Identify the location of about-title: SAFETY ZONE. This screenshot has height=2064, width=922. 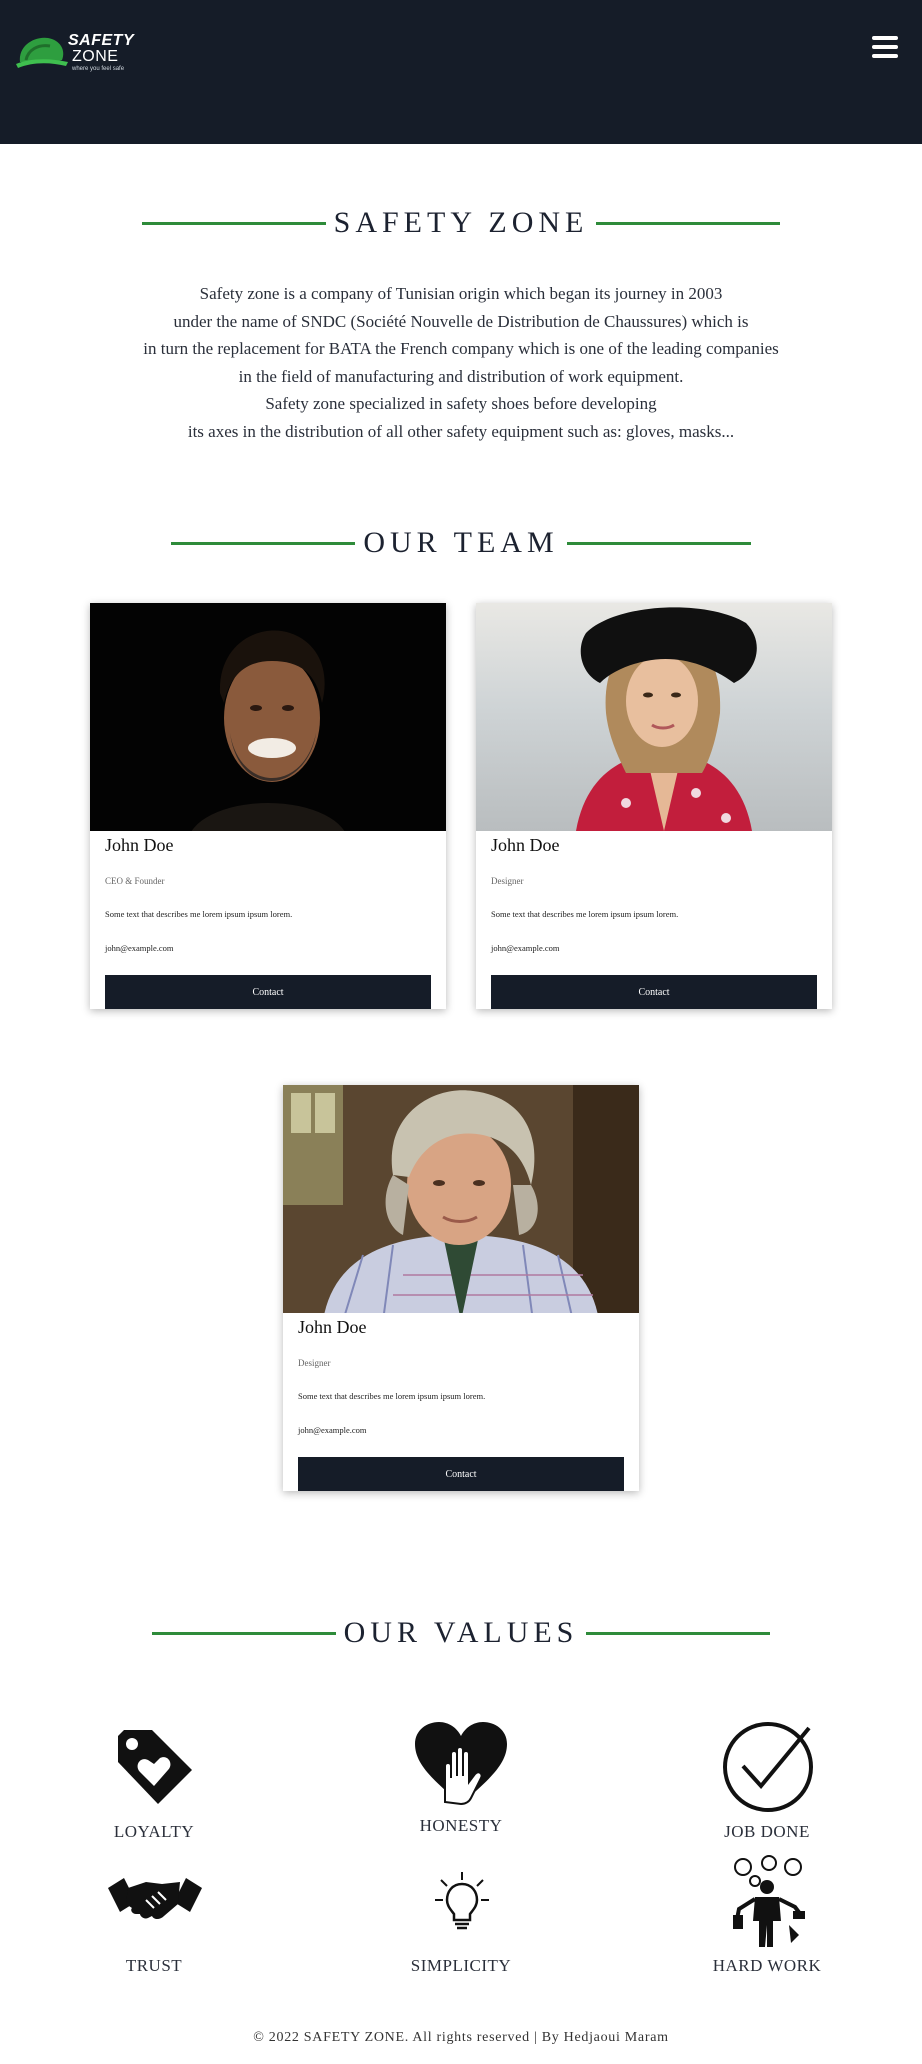
(461, 222).